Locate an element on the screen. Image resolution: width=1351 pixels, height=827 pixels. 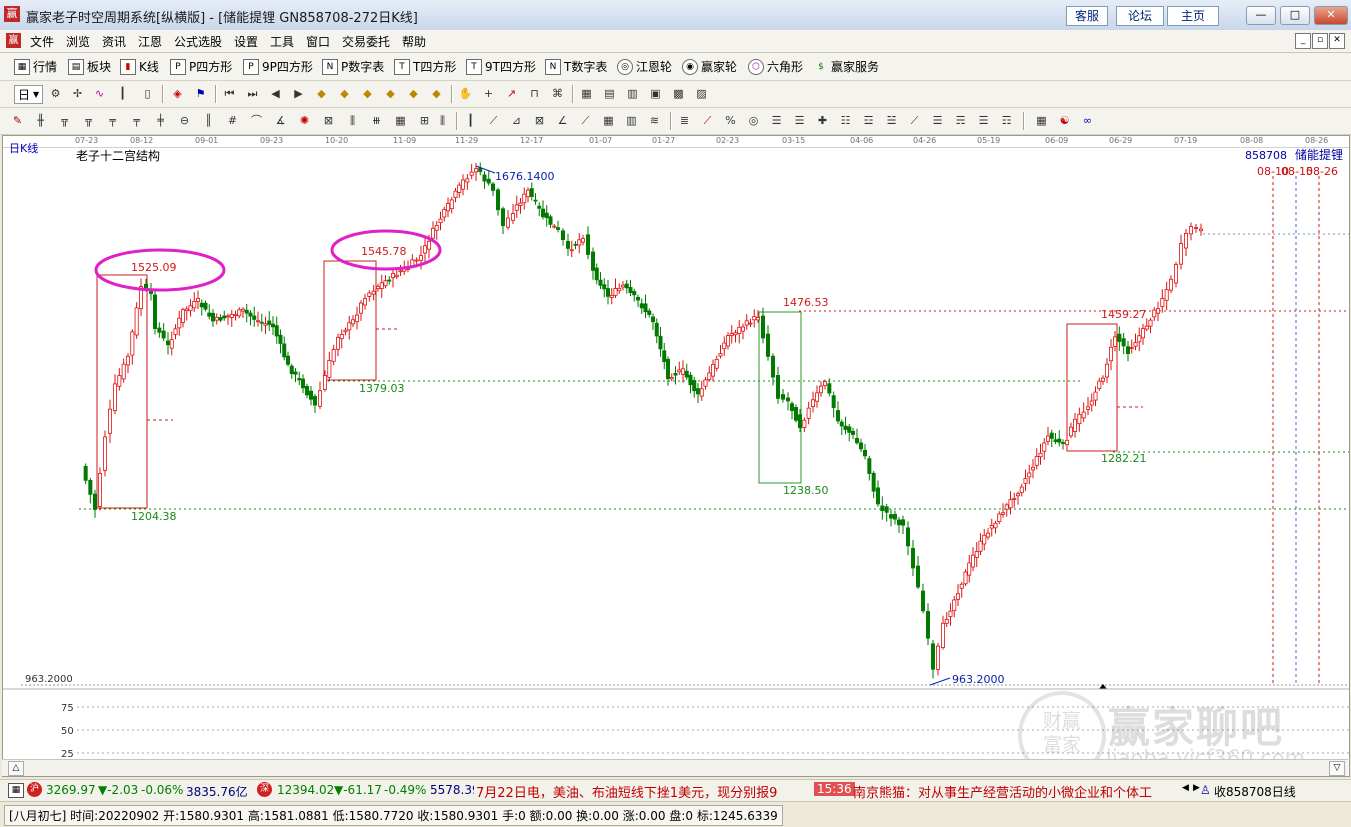
menu-gann: 江恩 is located at coordinates (150, 41).